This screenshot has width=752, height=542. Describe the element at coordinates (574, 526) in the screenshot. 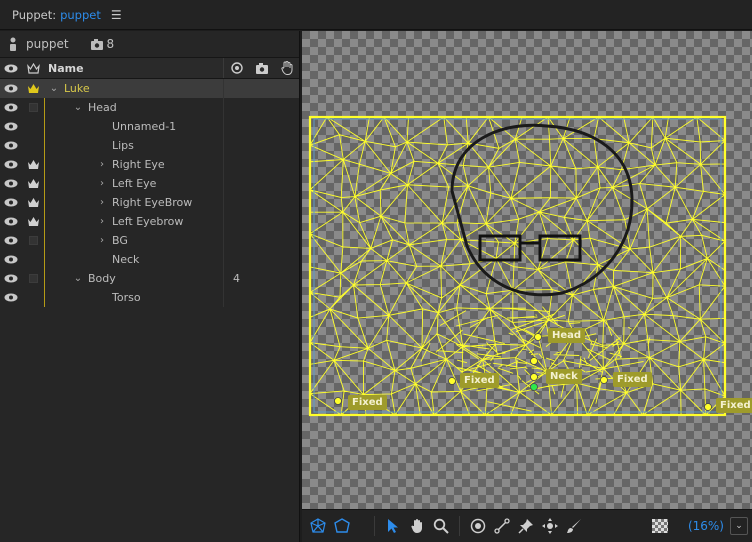

I see `brush-tool-icon` at that location.